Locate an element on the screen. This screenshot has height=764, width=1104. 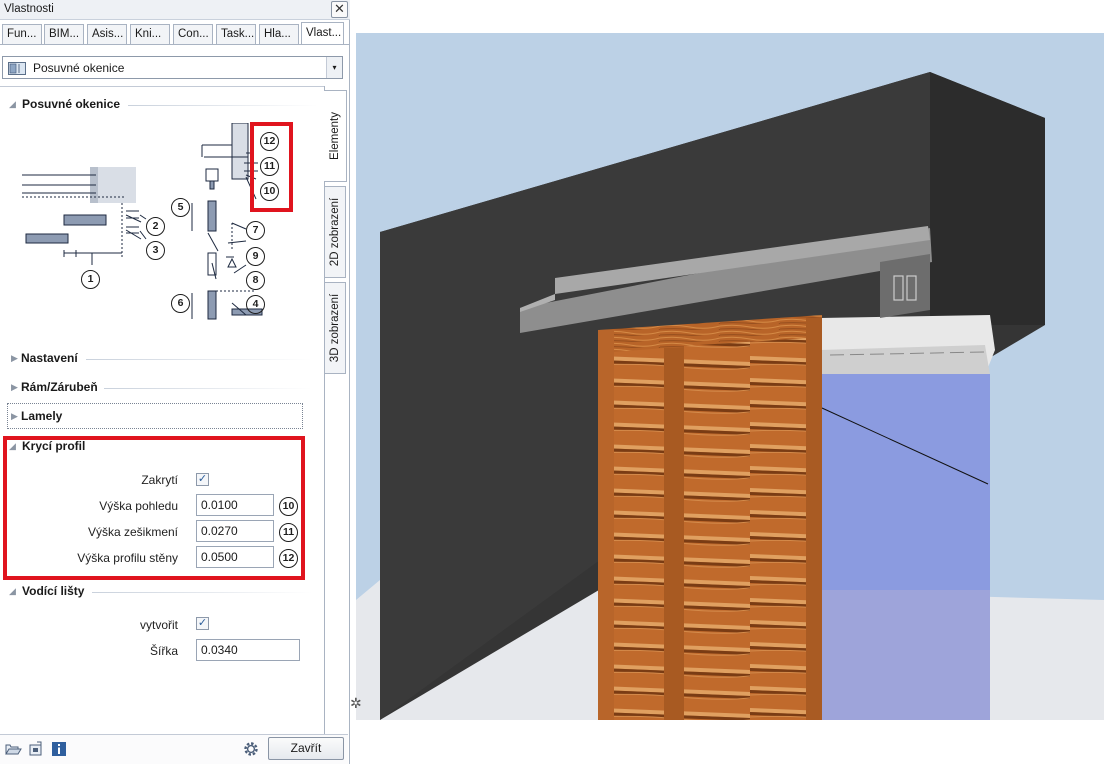
panel-footer: Zavřít is located at coordinates (174, 749).